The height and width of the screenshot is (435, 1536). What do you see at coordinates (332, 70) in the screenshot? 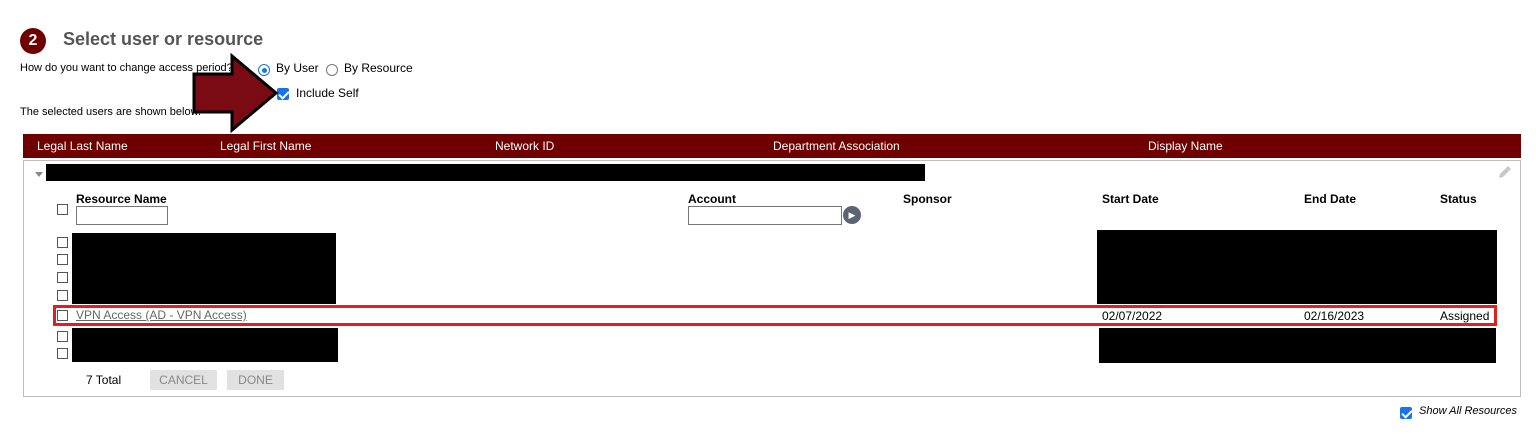
I see `by-resource-radio` at bounding box center [332, 70].